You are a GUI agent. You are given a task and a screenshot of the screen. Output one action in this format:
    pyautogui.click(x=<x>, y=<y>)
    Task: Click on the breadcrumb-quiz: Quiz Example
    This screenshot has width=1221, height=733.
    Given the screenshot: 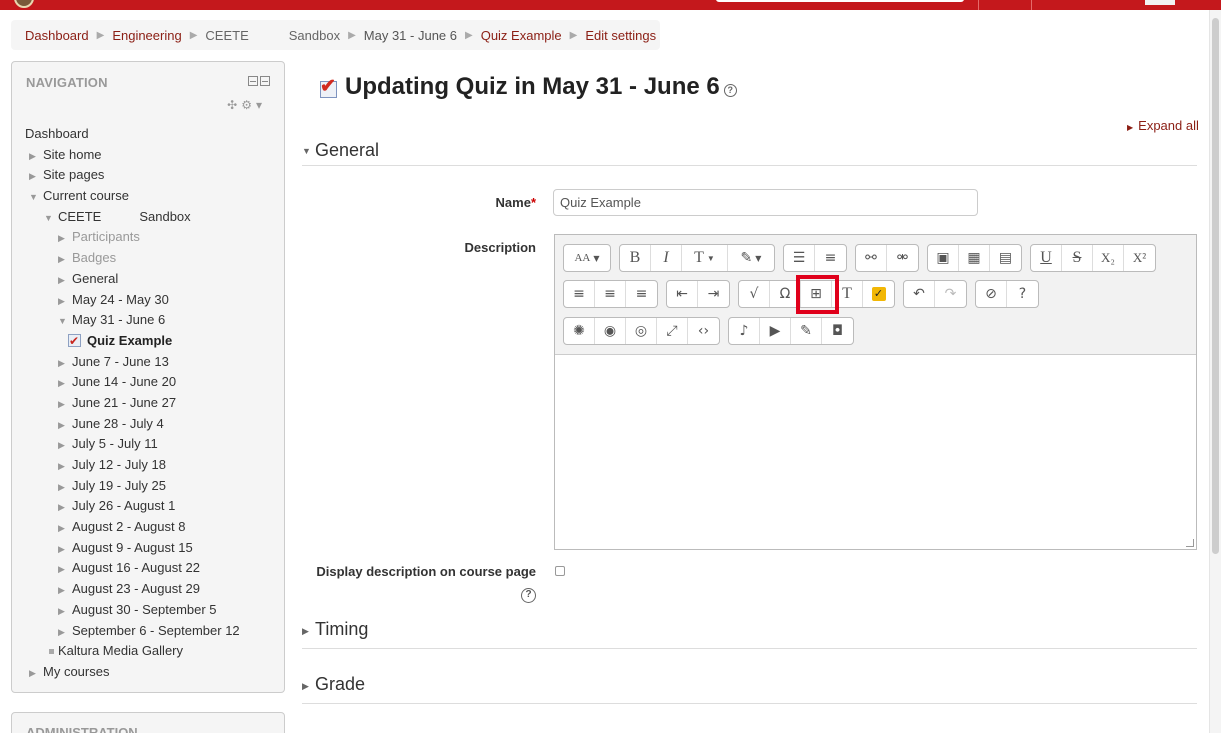 What is the action you would take?
    pyautogui.click(x=521, y=35)
    